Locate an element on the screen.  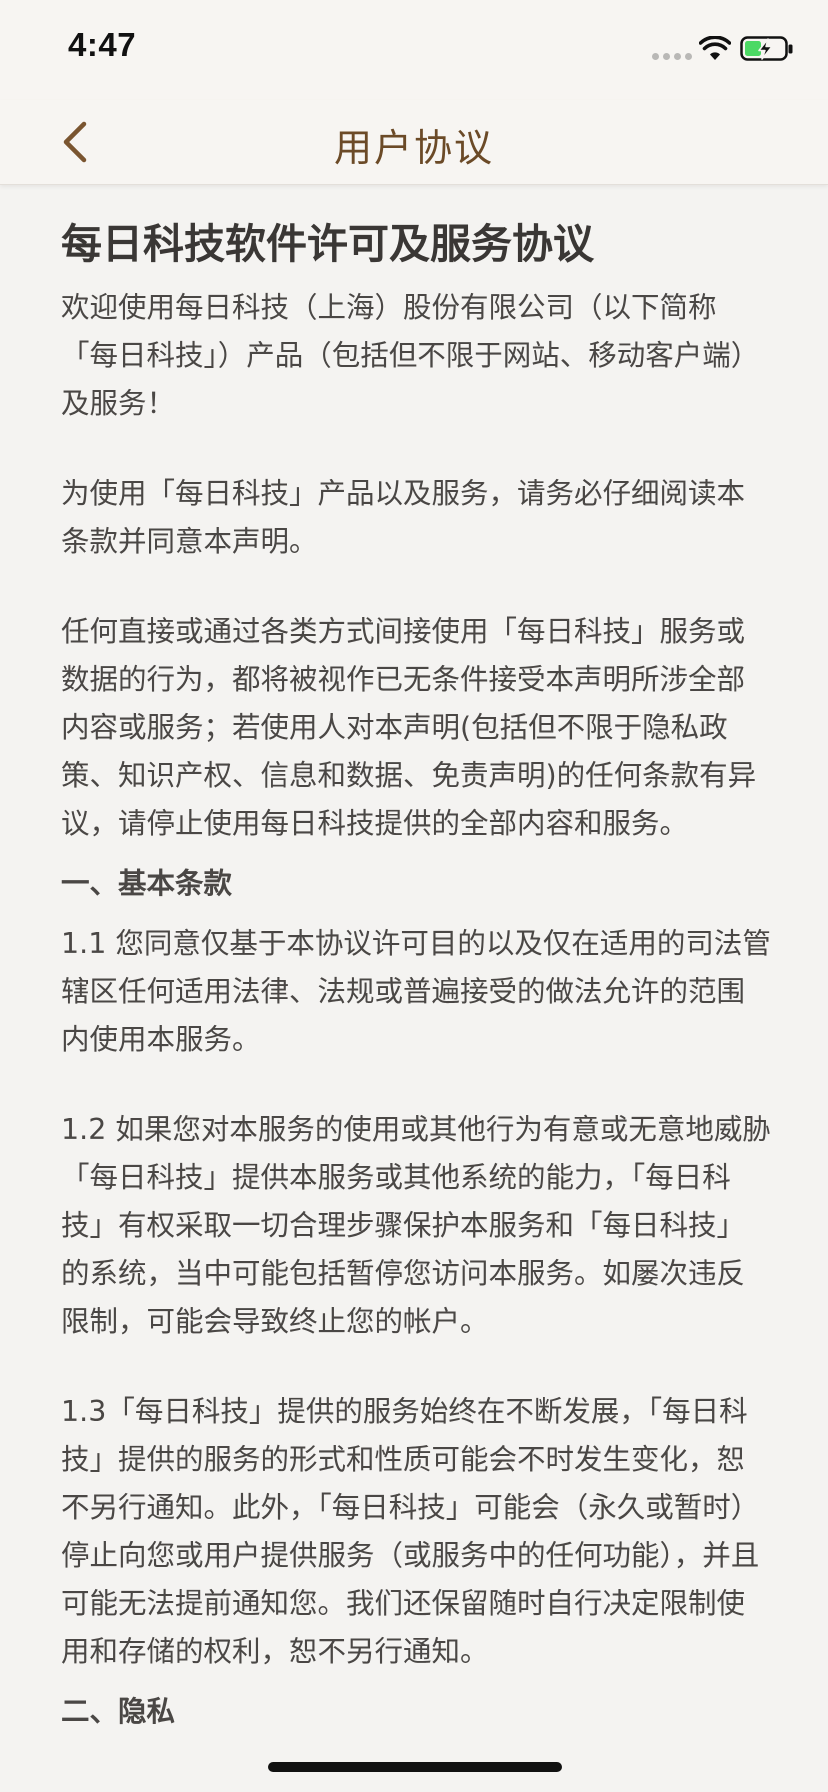
section-heading: 二、隐私 is located at coordinates (118, 1711).